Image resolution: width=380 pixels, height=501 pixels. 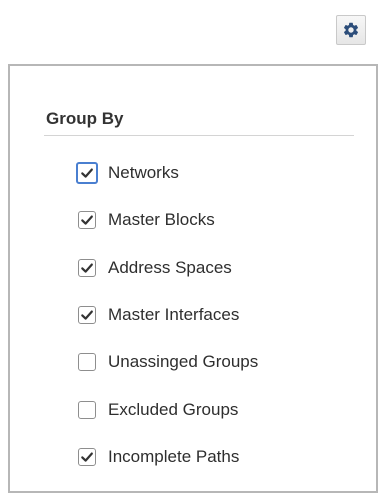 I want to click on unassinged-groups-checkbox, so click(x=87, y=362).